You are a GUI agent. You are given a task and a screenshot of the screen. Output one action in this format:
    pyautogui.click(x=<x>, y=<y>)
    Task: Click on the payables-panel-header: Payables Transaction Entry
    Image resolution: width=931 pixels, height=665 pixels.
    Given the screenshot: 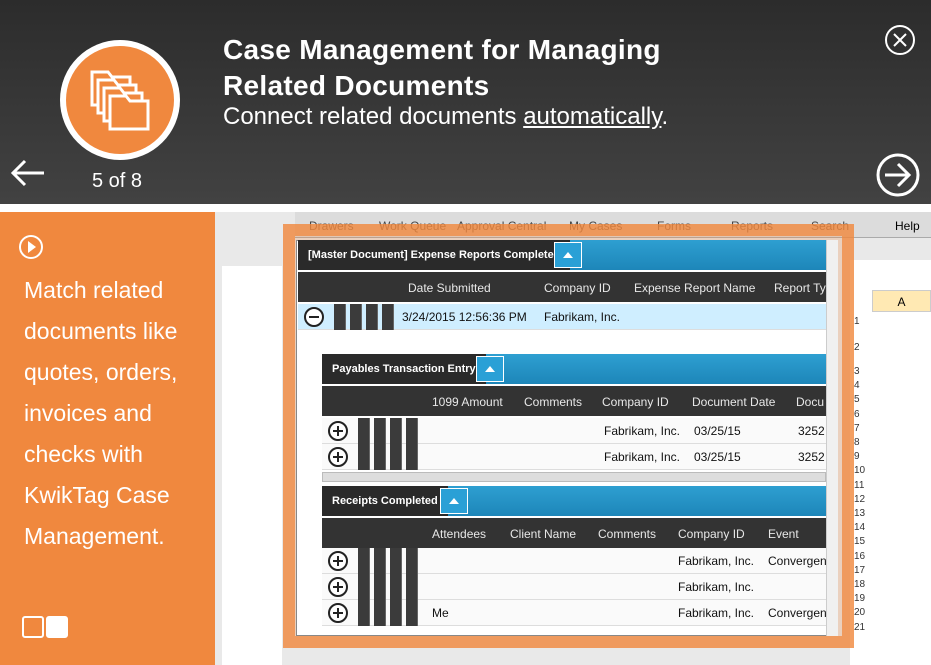 What is the action you would take?
    pyautogui.click(x=574, y=369)
    